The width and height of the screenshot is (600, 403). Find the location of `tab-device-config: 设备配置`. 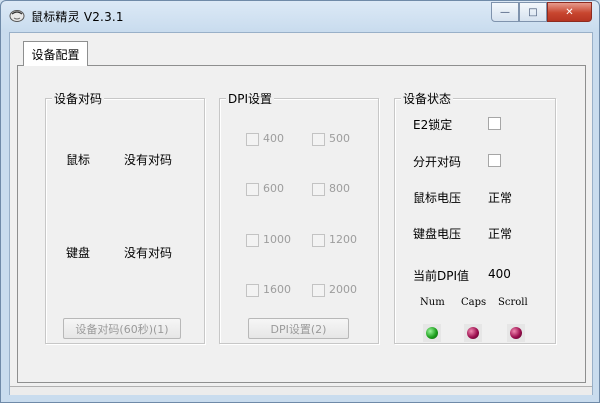

tab-device-config: 设备配置 is located at coordinates (55, 53).